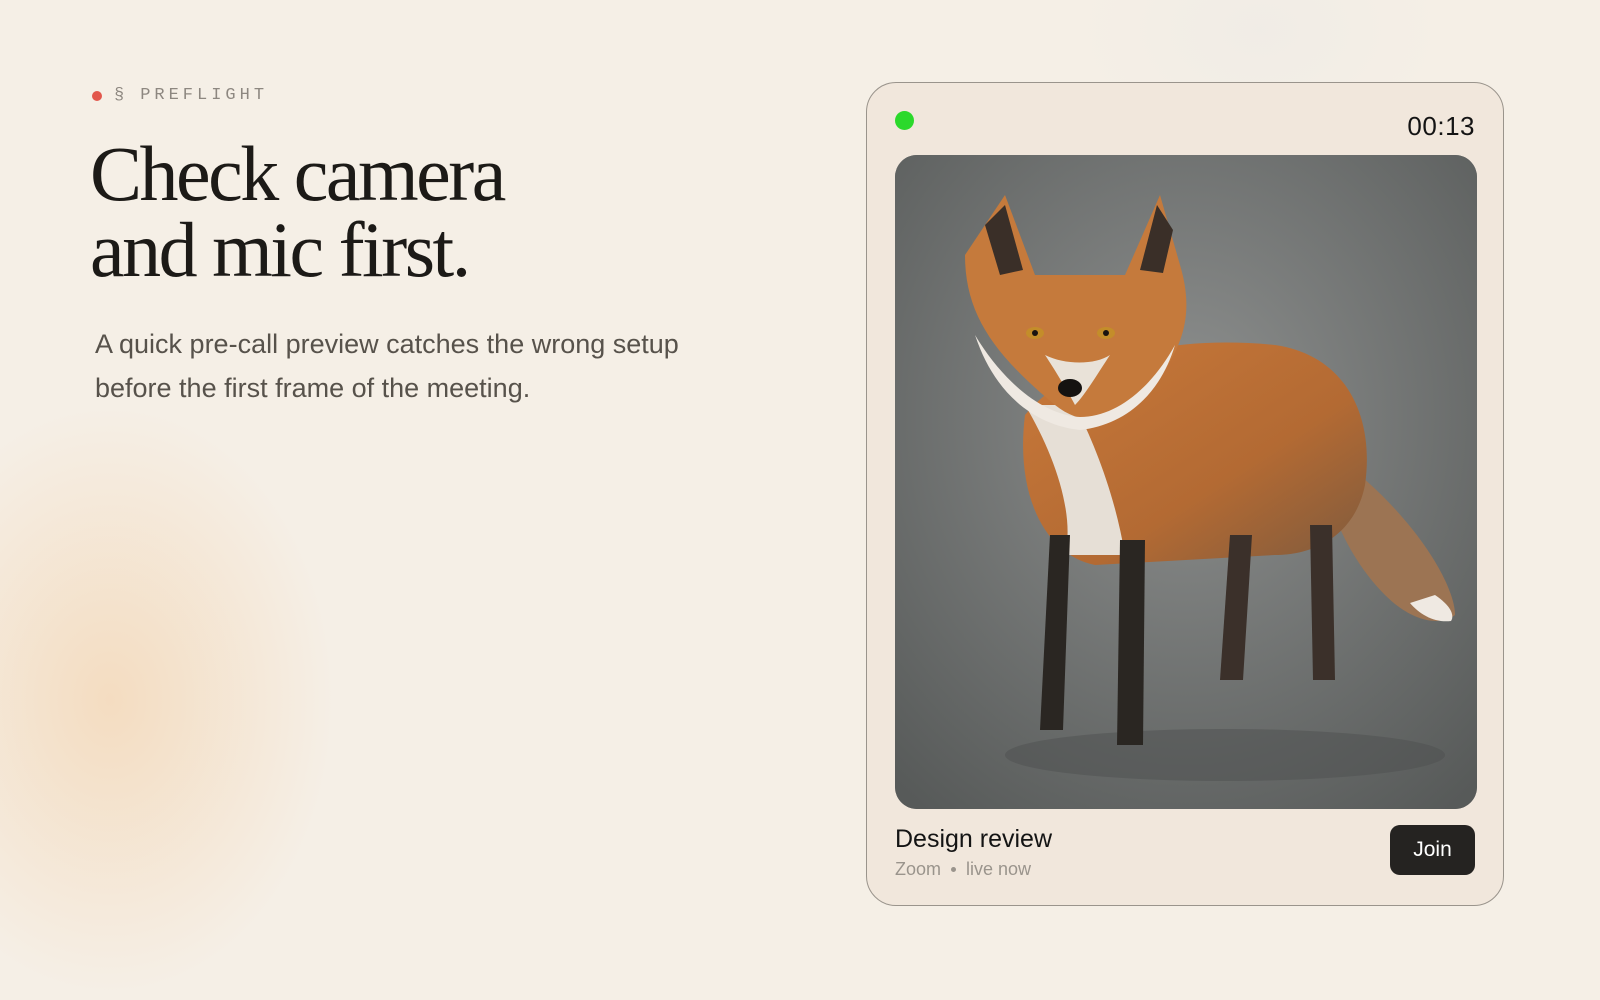  Describe the element at coordinates (204, 95) in the screenshot. I see `section-label: PREFLIGHT` at that location.